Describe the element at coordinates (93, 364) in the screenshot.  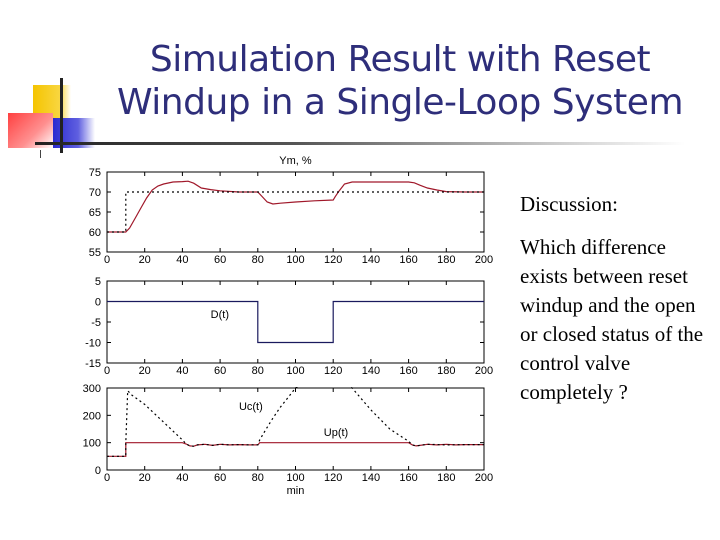
I see `y-tick-label: -15` at that location.